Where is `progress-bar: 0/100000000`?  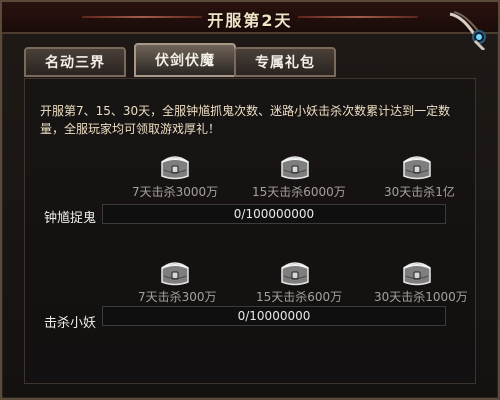
progress-bar: 0/100000000 is located at coordinates (274, 214).